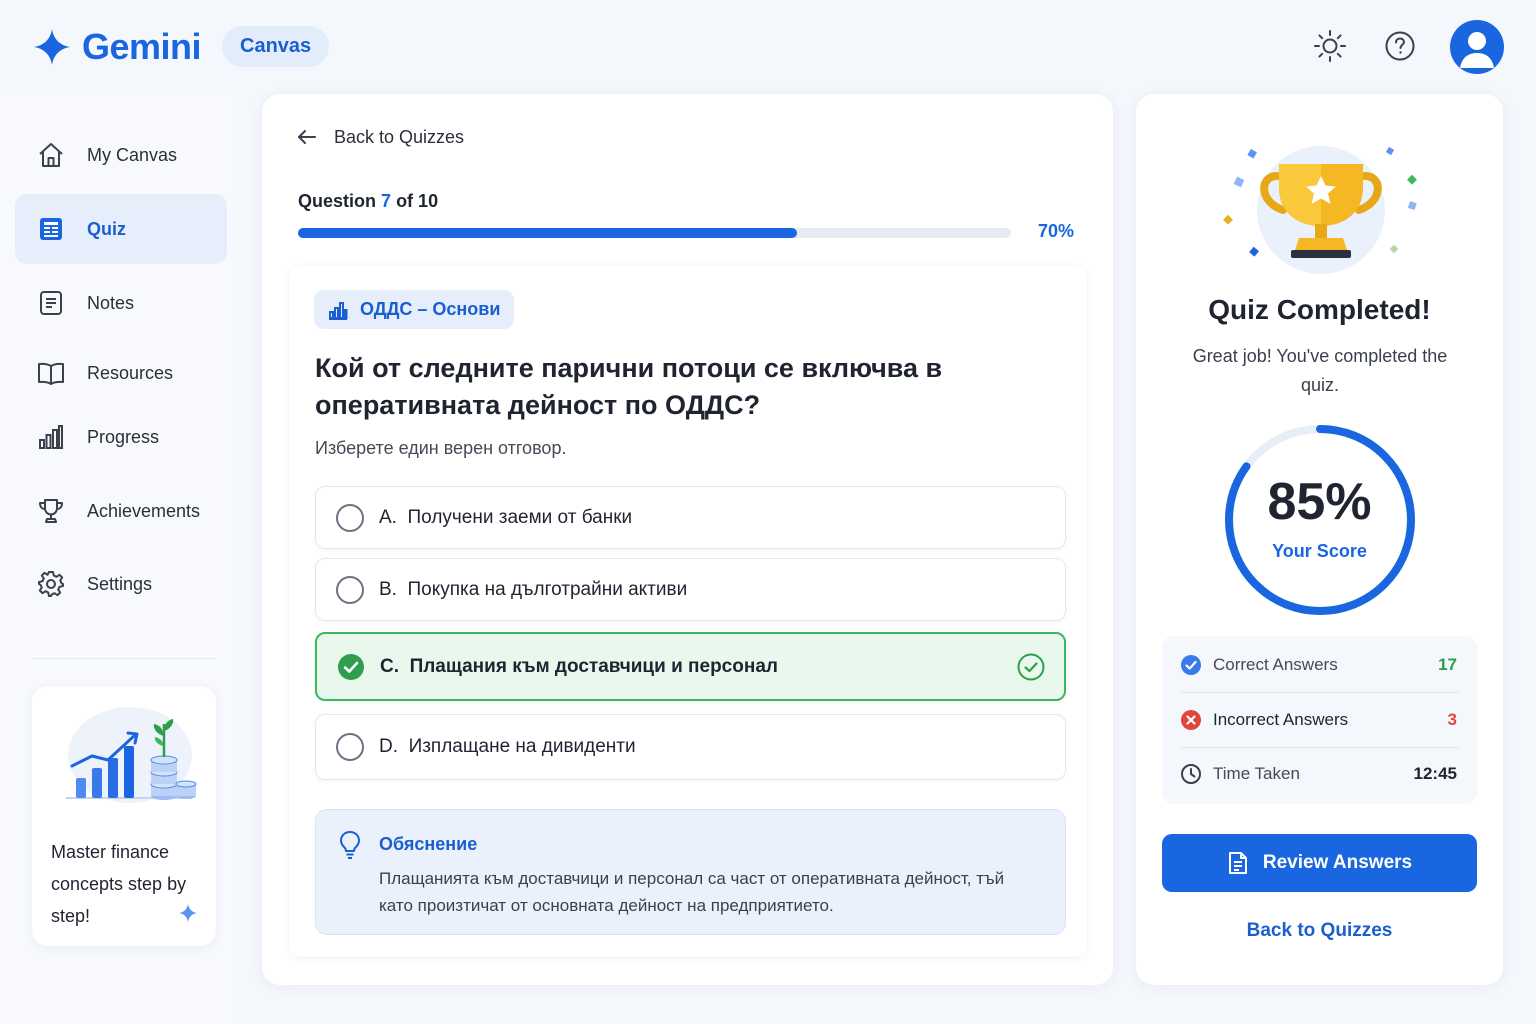 This screenshot has width=1536, height=1024. Describe the element at coordinates (51, 584) in the screenshot. I see `gear-icon` at that location.